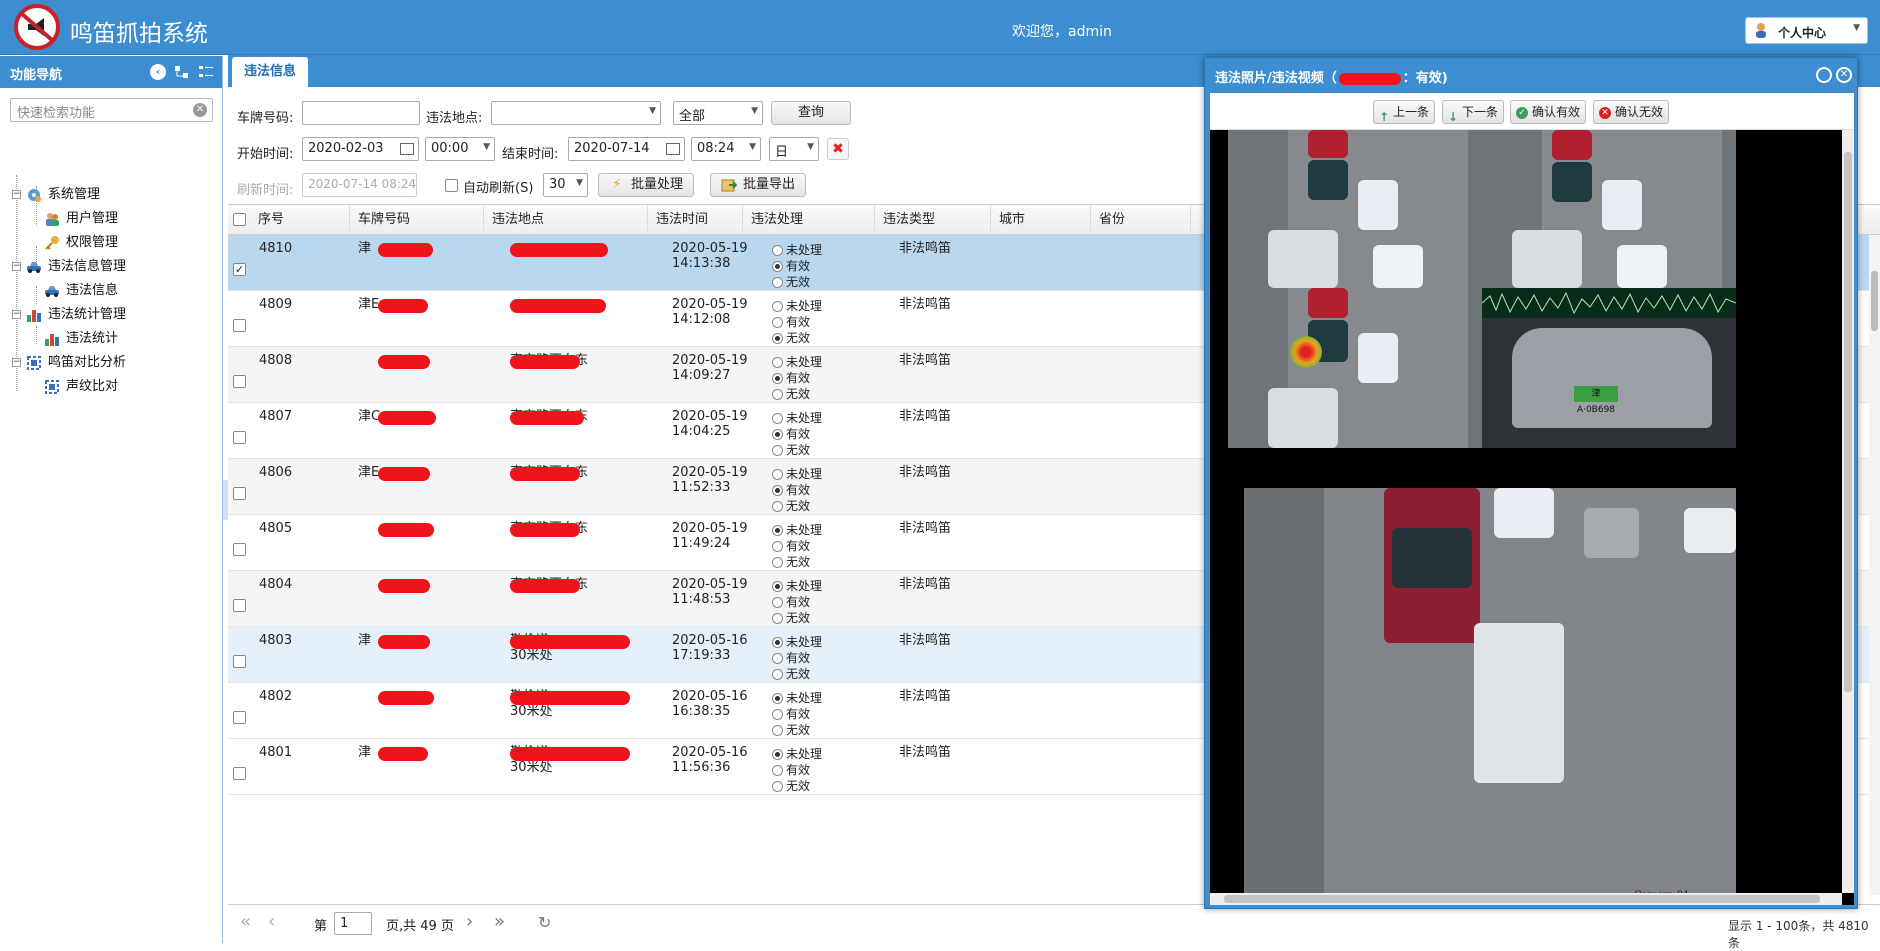 This screenshot has width=1880, height=951. Describe the element at coordinates (838, 149) in the screenshot. I see `clear-filter-icon: ✖` at that location.